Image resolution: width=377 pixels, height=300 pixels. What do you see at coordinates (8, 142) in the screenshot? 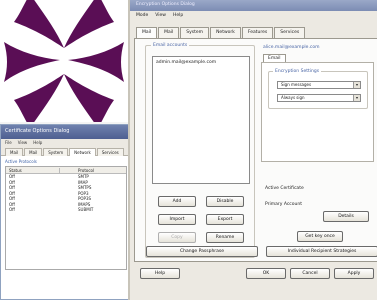
I see `bg-menu-file: File` at bounding box center [8, 142].